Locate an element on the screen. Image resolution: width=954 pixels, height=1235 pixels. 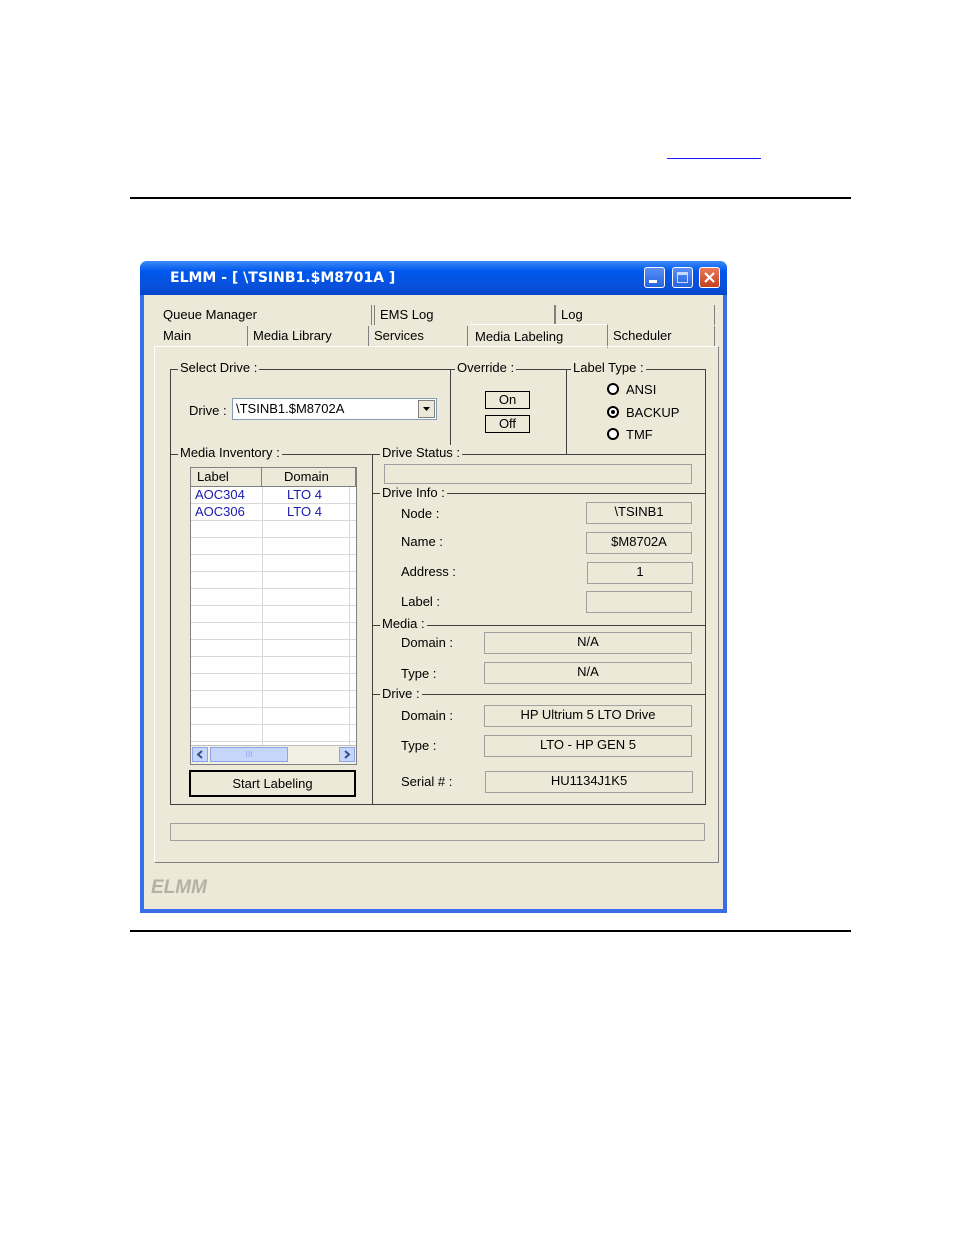
row-label: AOC304 is located at coordinates (220, 494).